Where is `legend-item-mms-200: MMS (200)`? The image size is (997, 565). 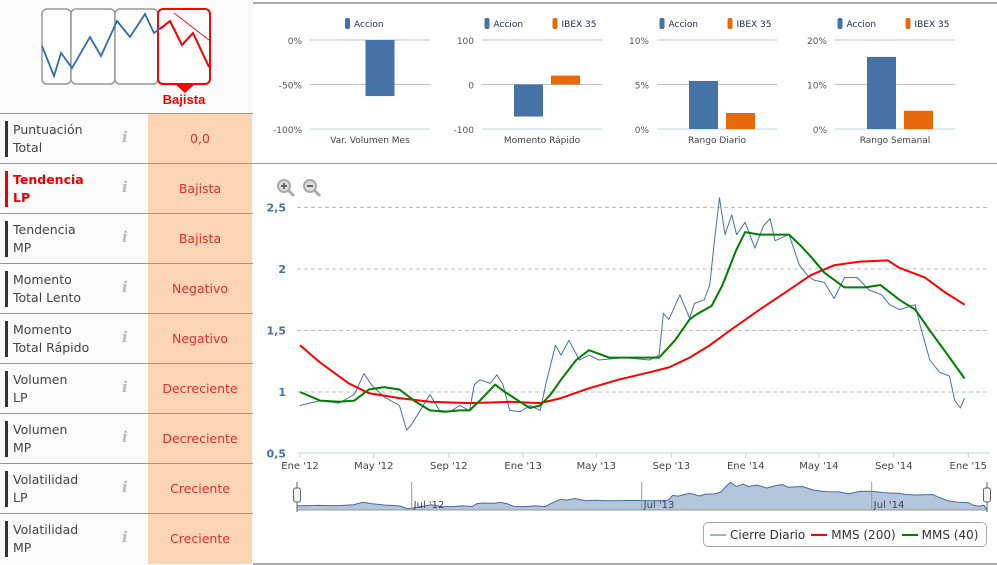
legend-item-mms-200: MMS (200) is located at coordinates (853, 534).